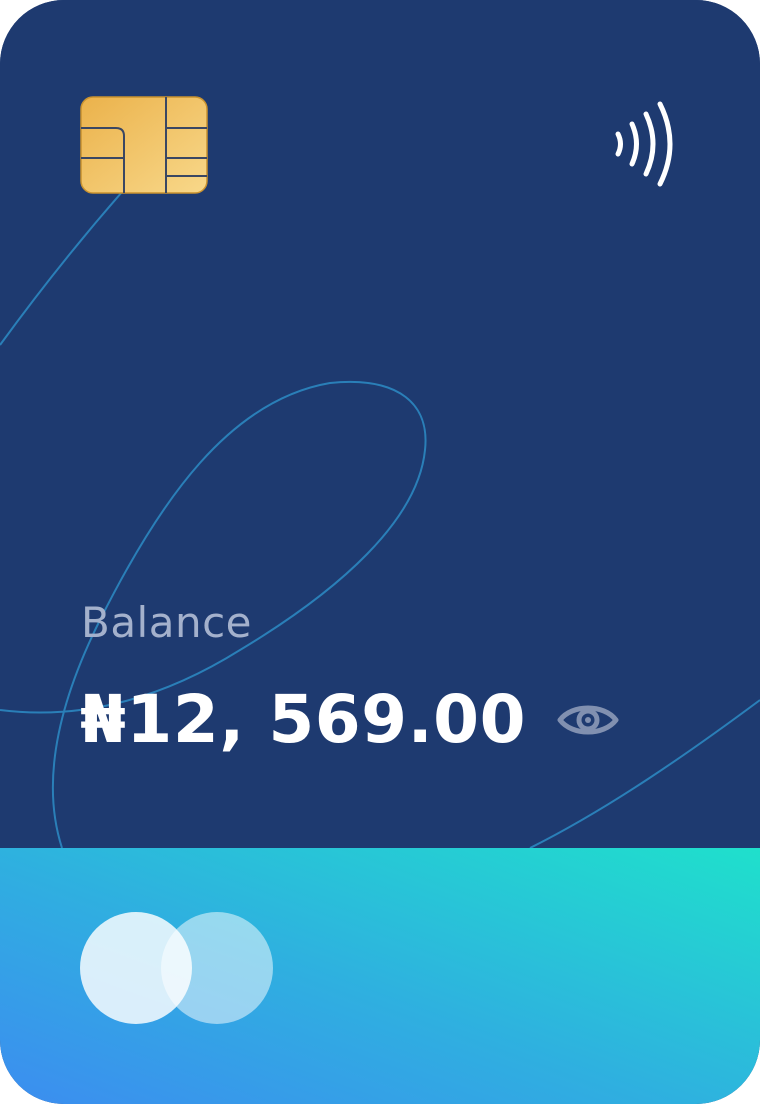 Image resolution: width=760 pixels, height=1104 pixels. I want to click on balance-amount: ₦12, 569.00, so click(303, 719).